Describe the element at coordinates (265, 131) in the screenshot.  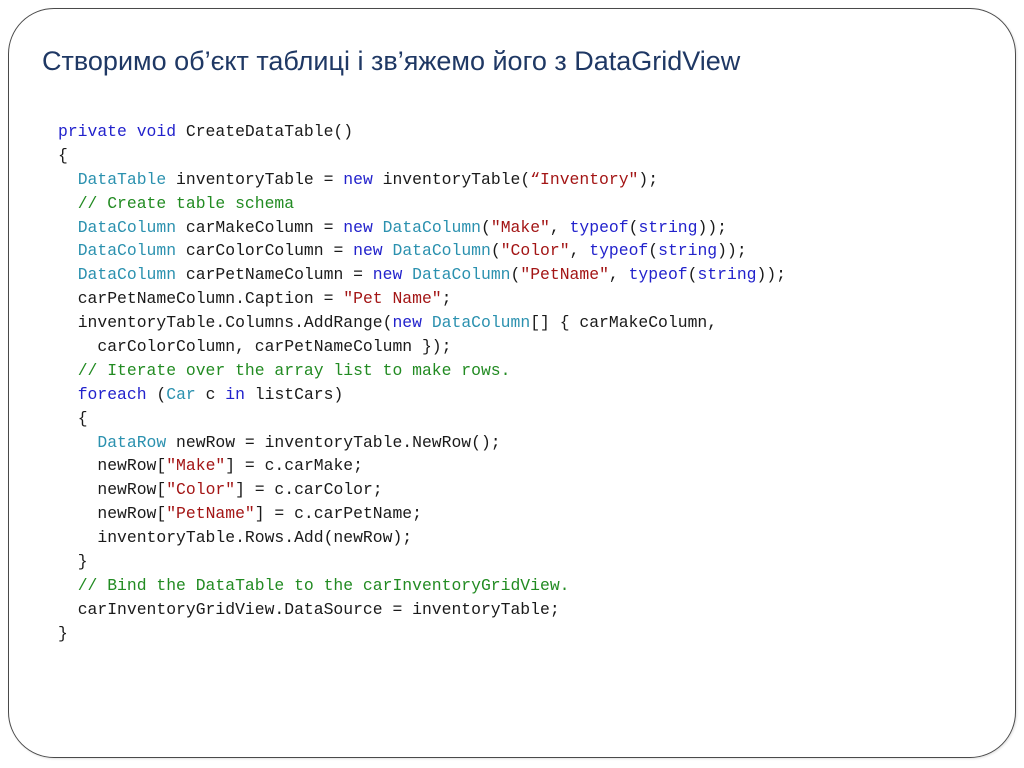
I see `code-text: CreateDataTable()` at that location.